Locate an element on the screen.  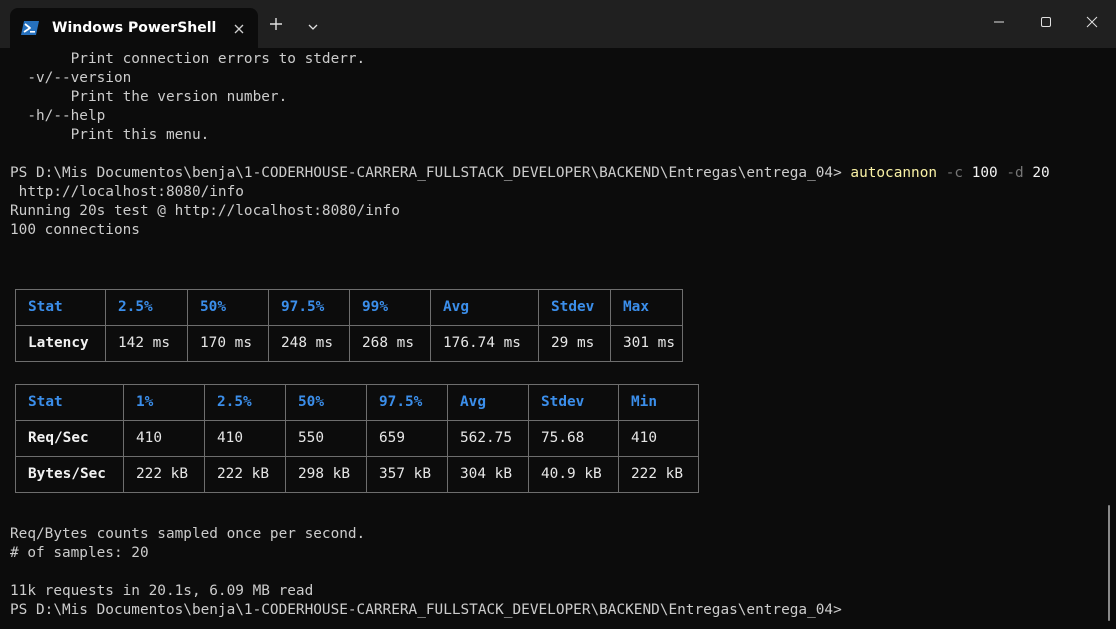
command-name: autocannon is located at coordinates (894, 173).